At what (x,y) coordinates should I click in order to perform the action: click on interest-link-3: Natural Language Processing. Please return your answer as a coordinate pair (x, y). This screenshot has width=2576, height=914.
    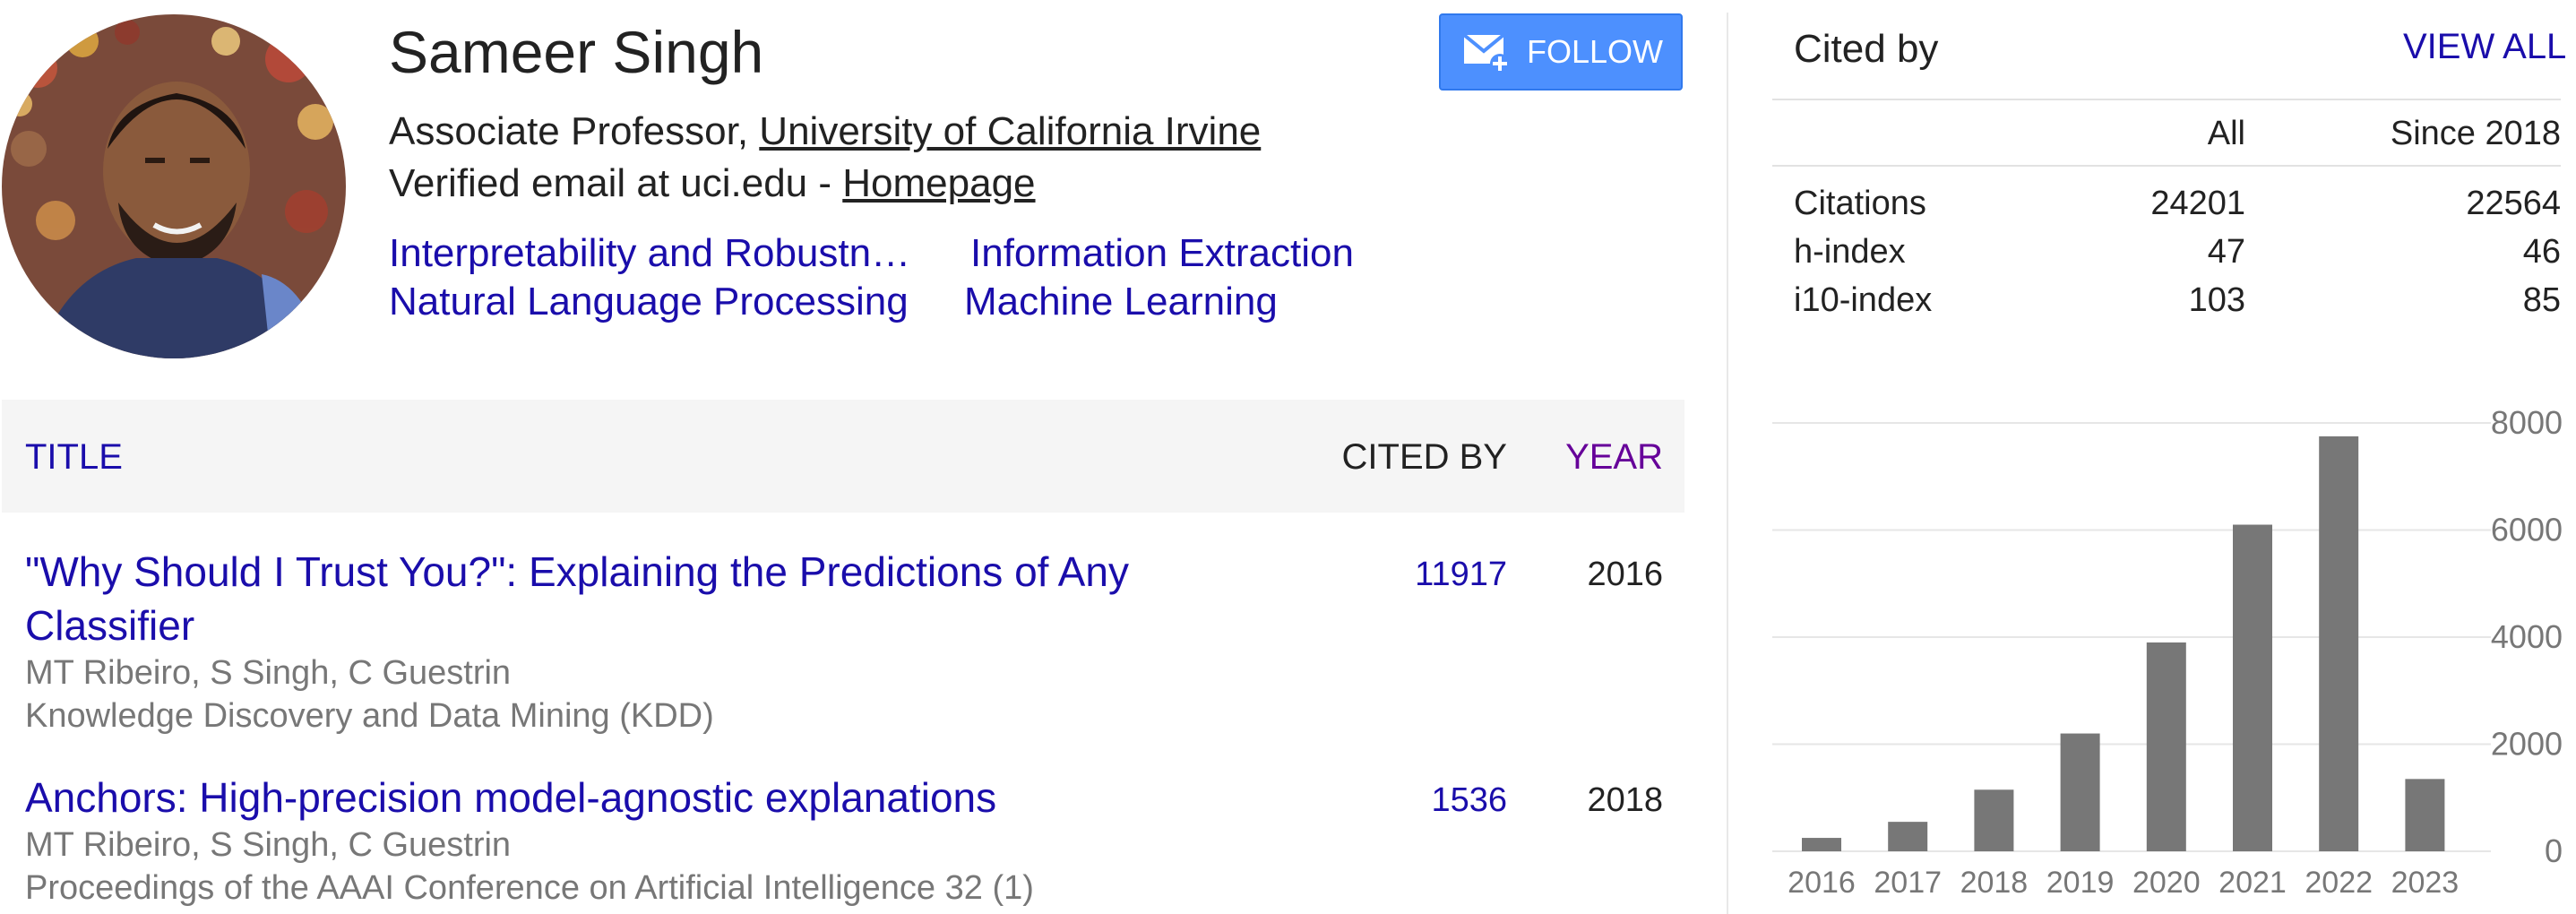
    Looking at the image, I should click on (649, 302).